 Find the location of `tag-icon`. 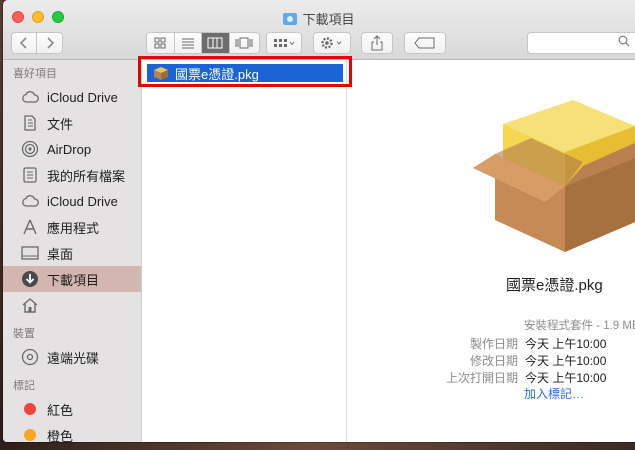

tag-icon is located at coordinates (424, 43).